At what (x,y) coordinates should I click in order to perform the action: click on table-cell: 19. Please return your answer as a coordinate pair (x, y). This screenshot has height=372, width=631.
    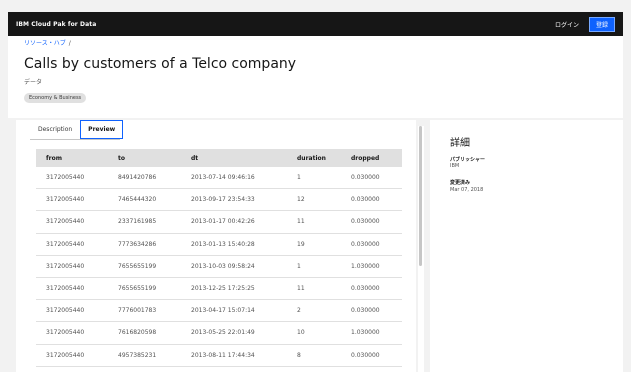
    Looking at the image, I should click on (314, 244).